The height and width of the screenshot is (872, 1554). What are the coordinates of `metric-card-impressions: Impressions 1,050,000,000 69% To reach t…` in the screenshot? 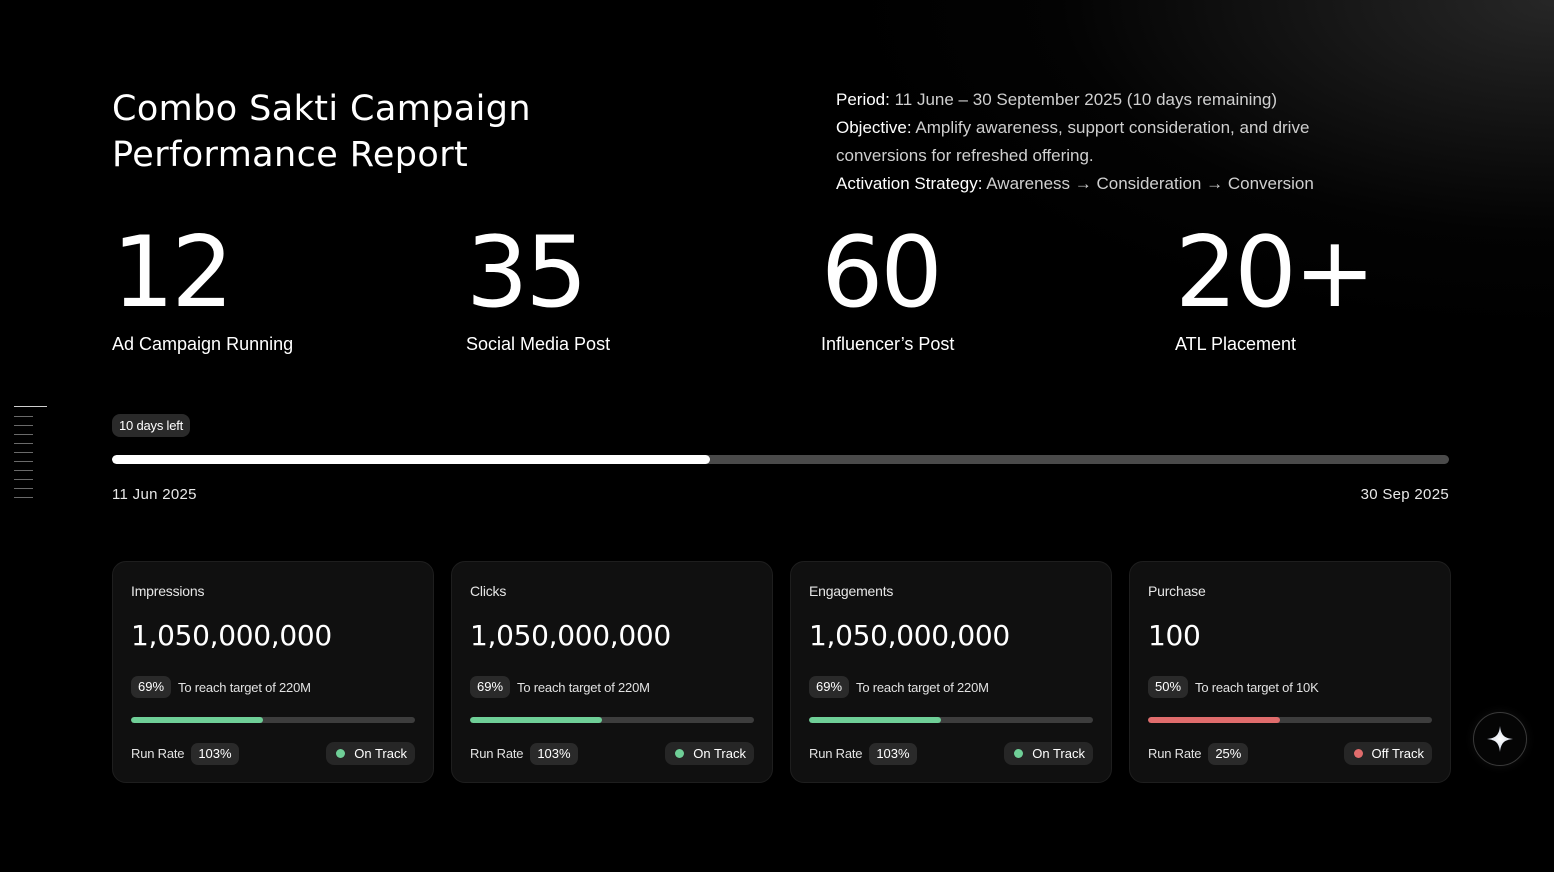 It's located at (273, 672).